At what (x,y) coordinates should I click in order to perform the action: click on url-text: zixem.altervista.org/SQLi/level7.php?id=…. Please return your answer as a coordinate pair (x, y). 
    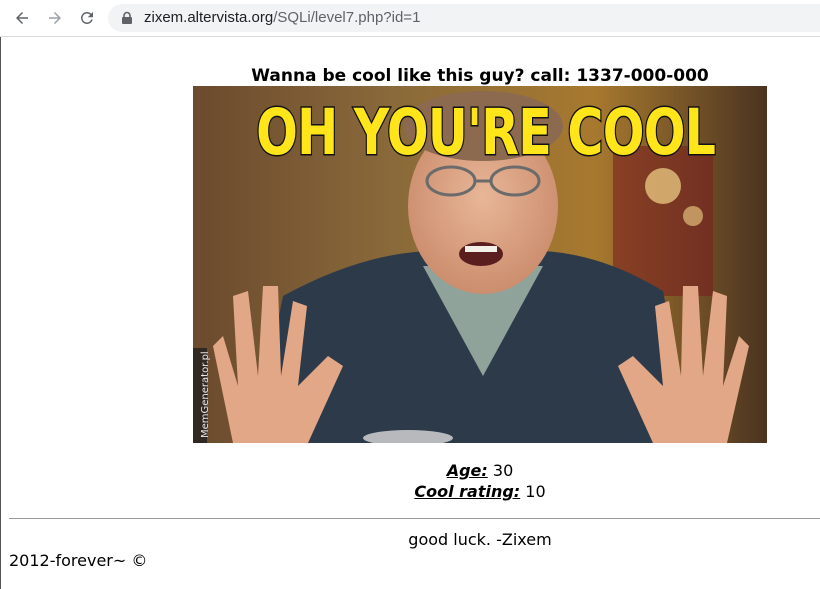
    Looking at the image, I should click on (282, 18).